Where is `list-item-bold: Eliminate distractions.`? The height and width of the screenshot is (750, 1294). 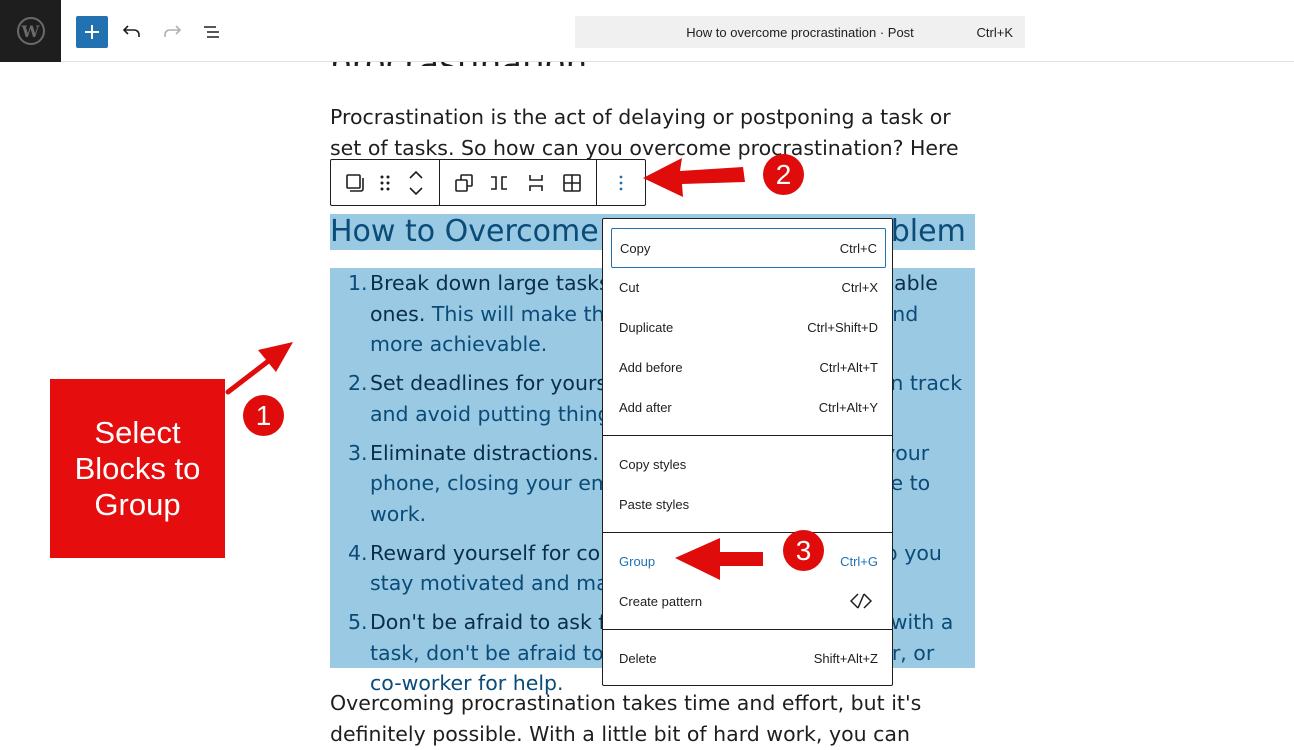
list-item-bold: Eliminate distractions. is located at coordinates (484, 452).